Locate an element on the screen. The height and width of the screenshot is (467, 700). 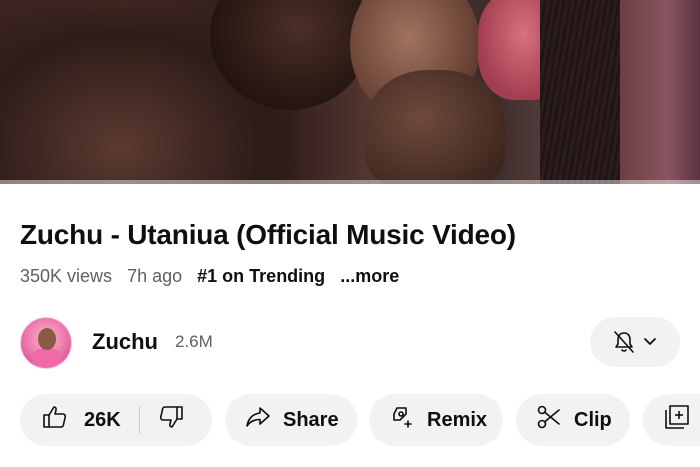
view-count: 350K views is located at coordinates (66, 276).